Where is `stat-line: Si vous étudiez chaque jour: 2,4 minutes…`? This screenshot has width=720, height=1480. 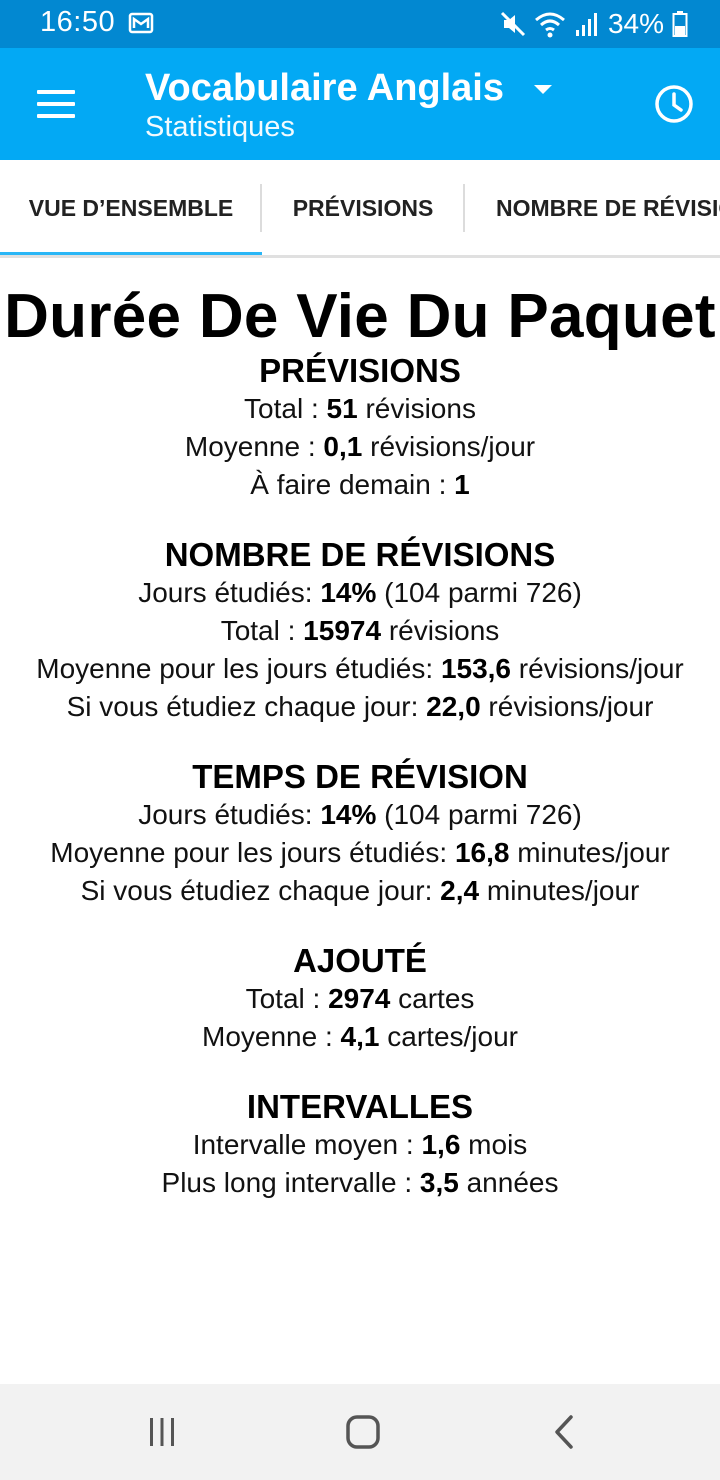
stat-line: Si vous étudiez chaque jour: 2,4 minutes… is located at coordinates (360, 891).